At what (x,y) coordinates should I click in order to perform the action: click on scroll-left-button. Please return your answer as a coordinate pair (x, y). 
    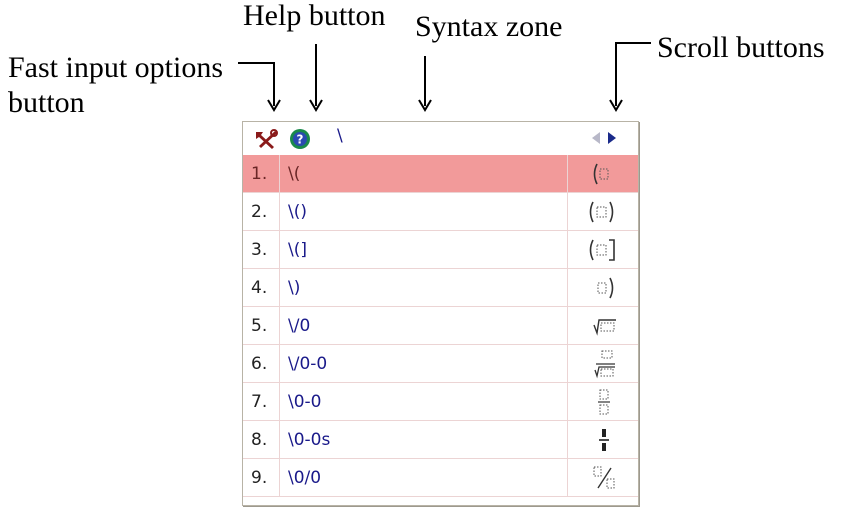
    Looking at the image, I should click on (597, 138).